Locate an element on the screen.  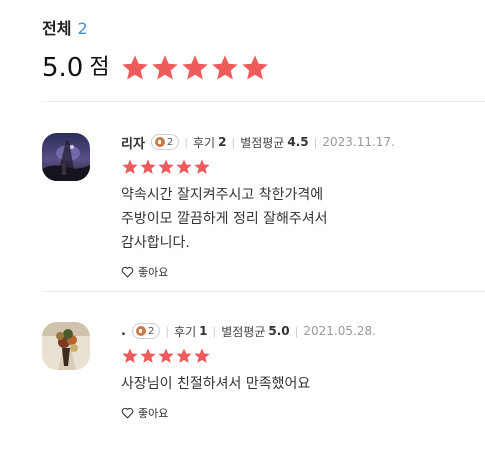
review-meta: 리자 2 | 후기 2 | 별점평균 4.5 | 2023.11.17. is located at coordinates (301, 142).